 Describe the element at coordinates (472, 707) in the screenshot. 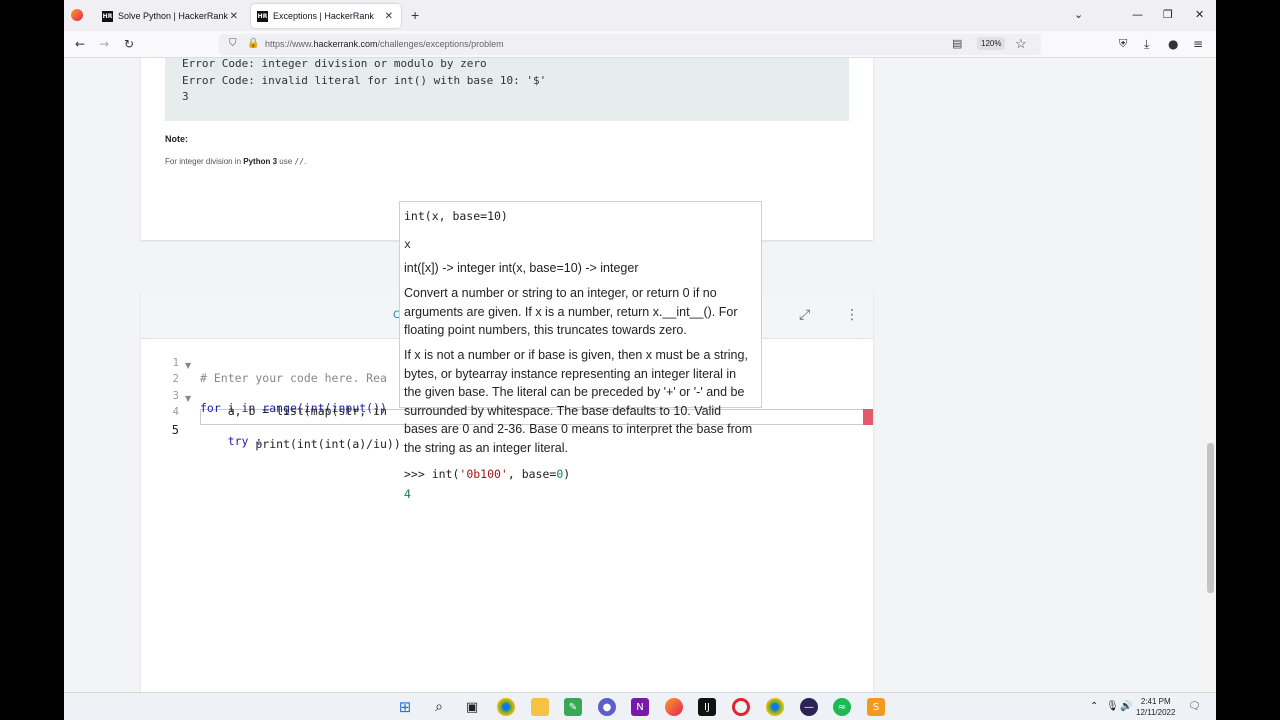

I see `task-view-icon: ▣` at that location.